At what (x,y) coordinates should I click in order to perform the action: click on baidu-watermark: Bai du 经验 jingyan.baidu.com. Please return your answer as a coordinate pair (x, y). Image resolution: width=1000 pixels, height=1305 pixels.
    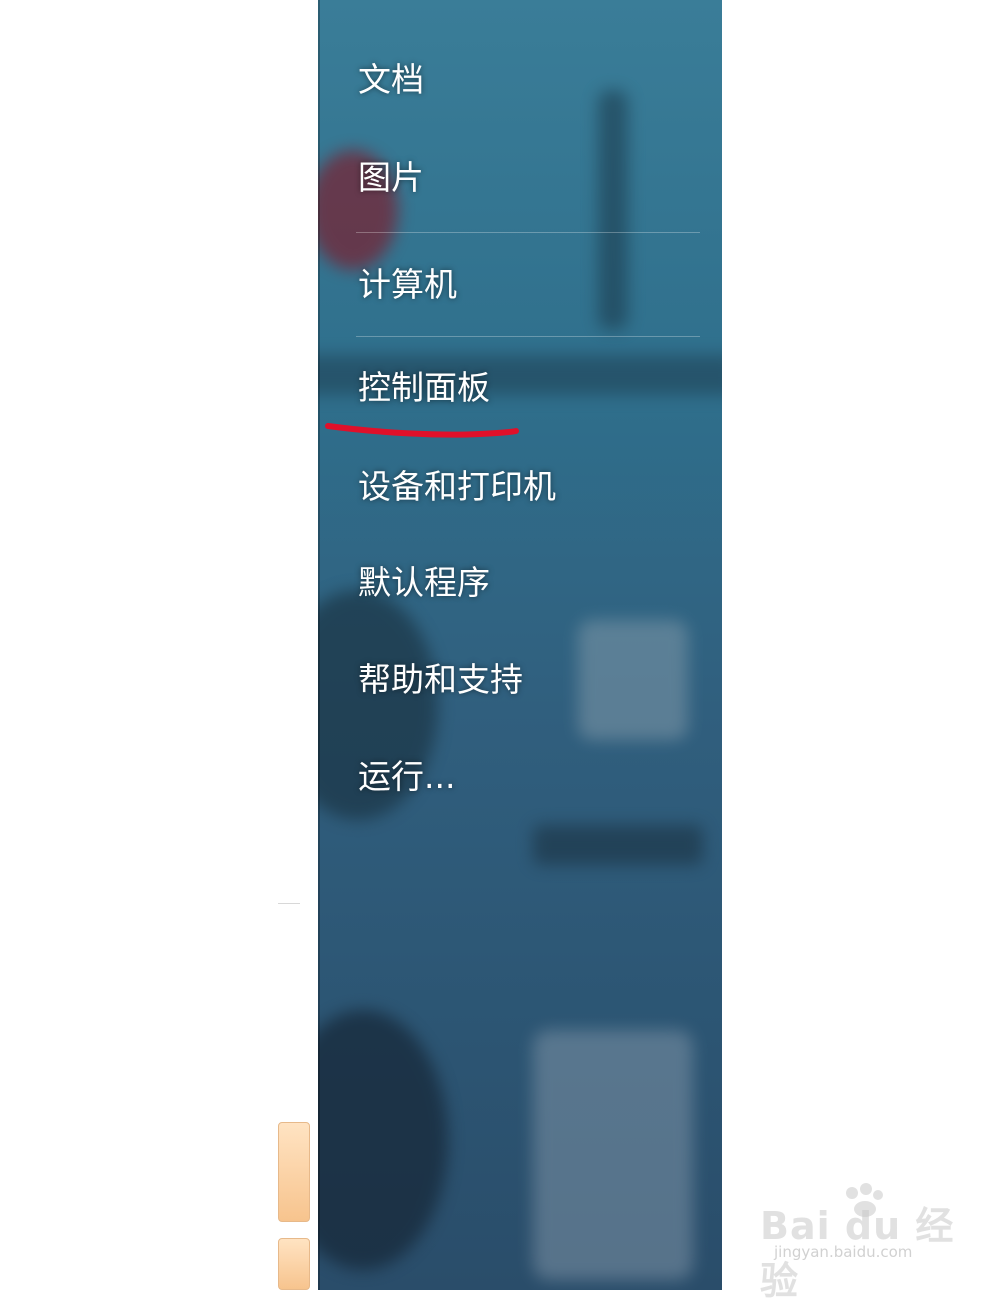
    Looking at the image, I should click on (860, 1243).